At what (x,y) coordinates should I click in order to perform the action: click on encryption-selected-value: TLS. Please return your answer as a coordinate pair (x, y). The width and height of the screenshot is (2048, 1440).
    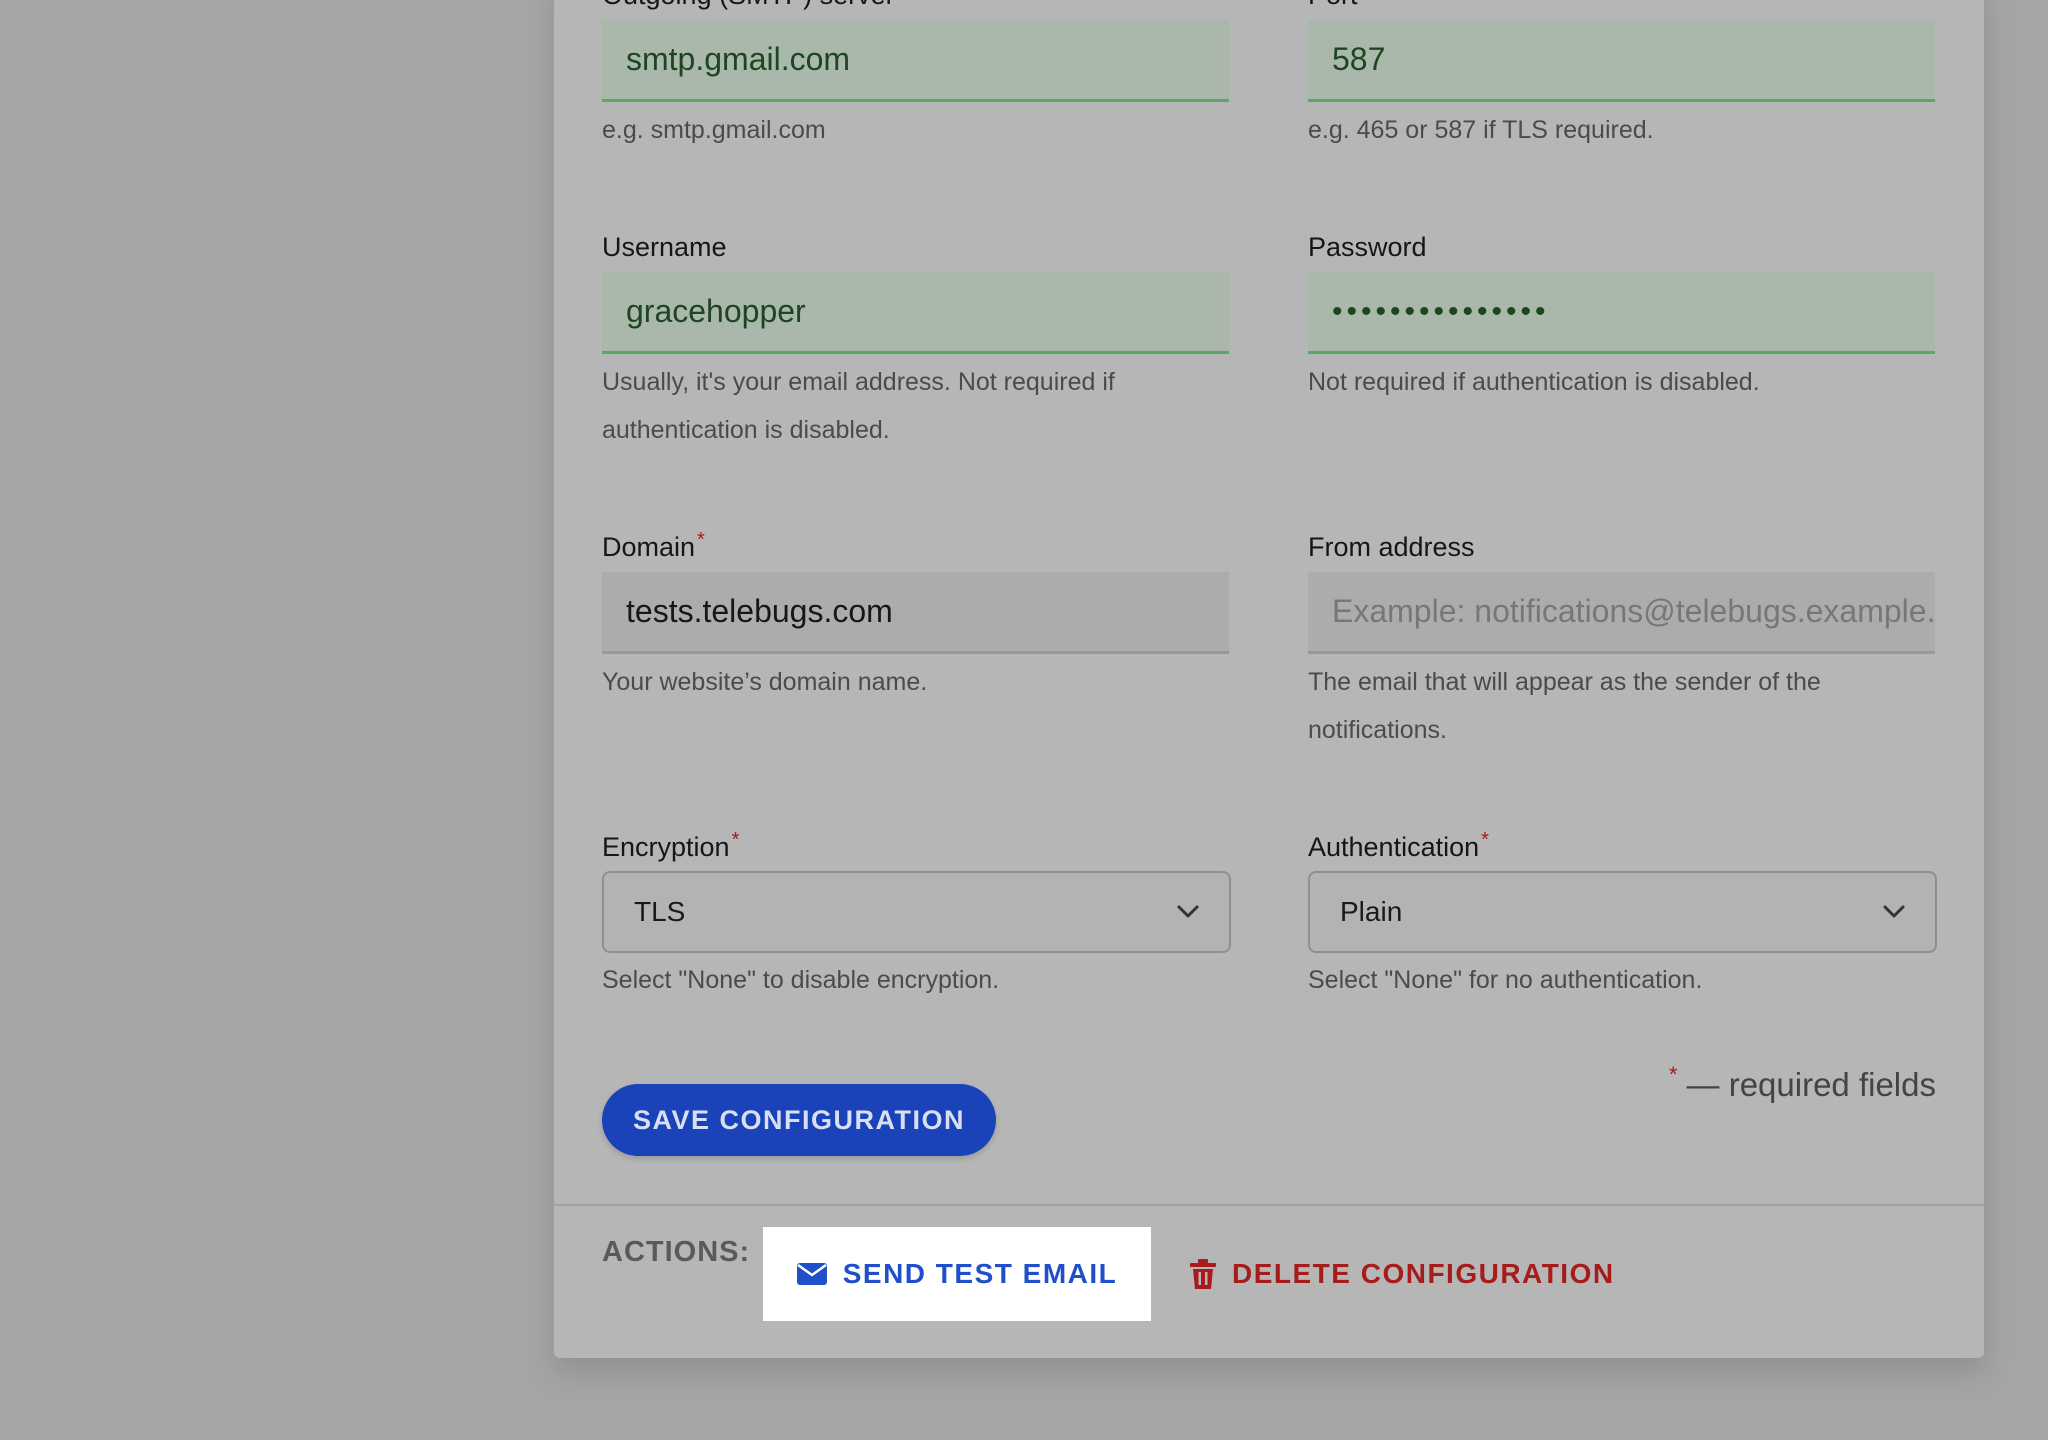
    Looking at the image, I should click on (660, 911).